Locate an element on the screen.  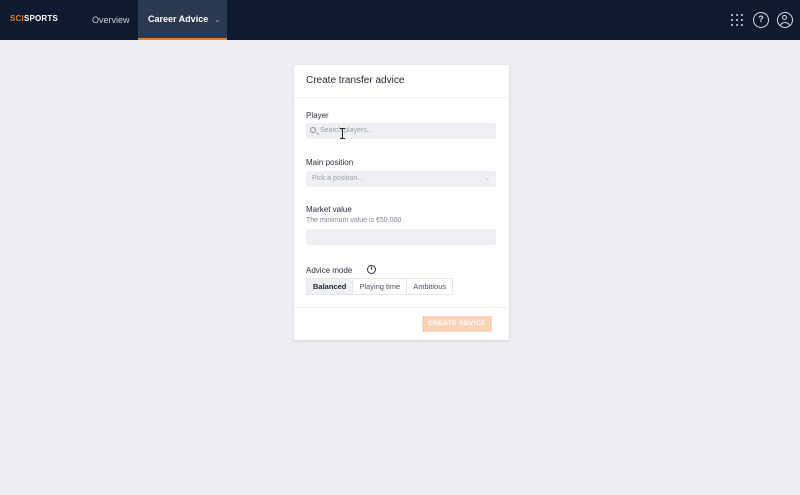
card-title: Create transfer advice is located at coordinates (355, 80).